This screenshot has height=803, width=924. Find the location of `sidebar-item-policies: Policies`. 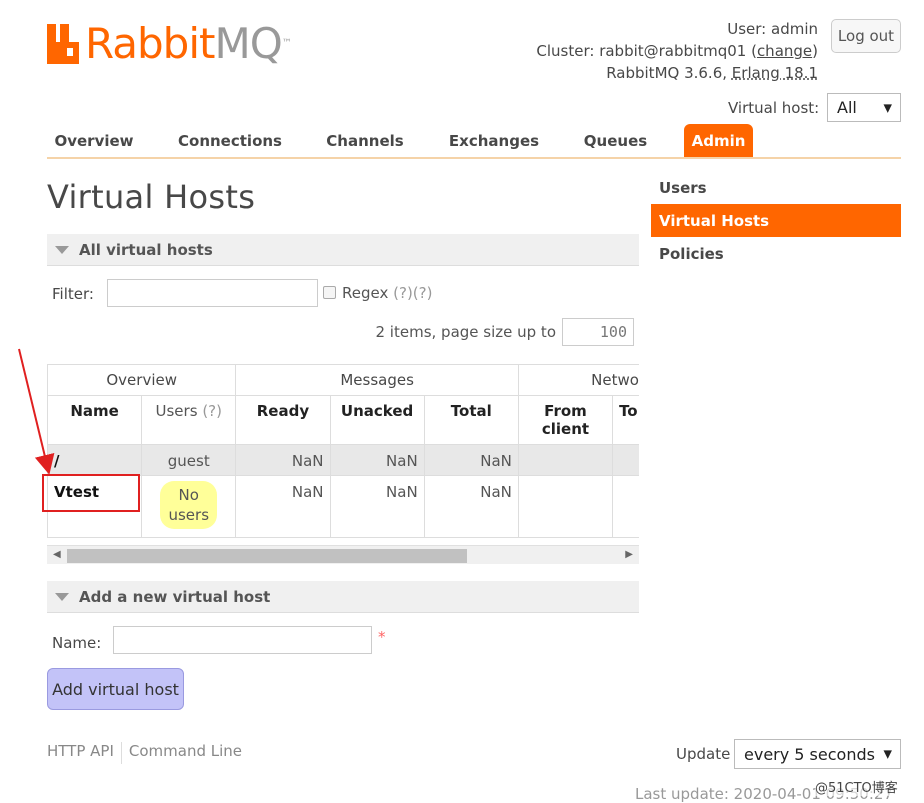

sidebar-item-policies: Policies is located at coordinates (776, 253).